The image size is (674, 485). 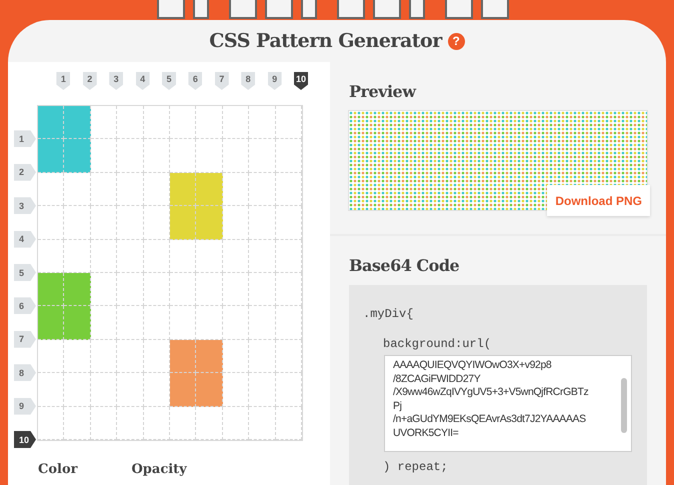 What do you see at coordinates (598, 200) in the screenshot?
I see `download-png-button: Download PNG` at bounding box center [598, 200].